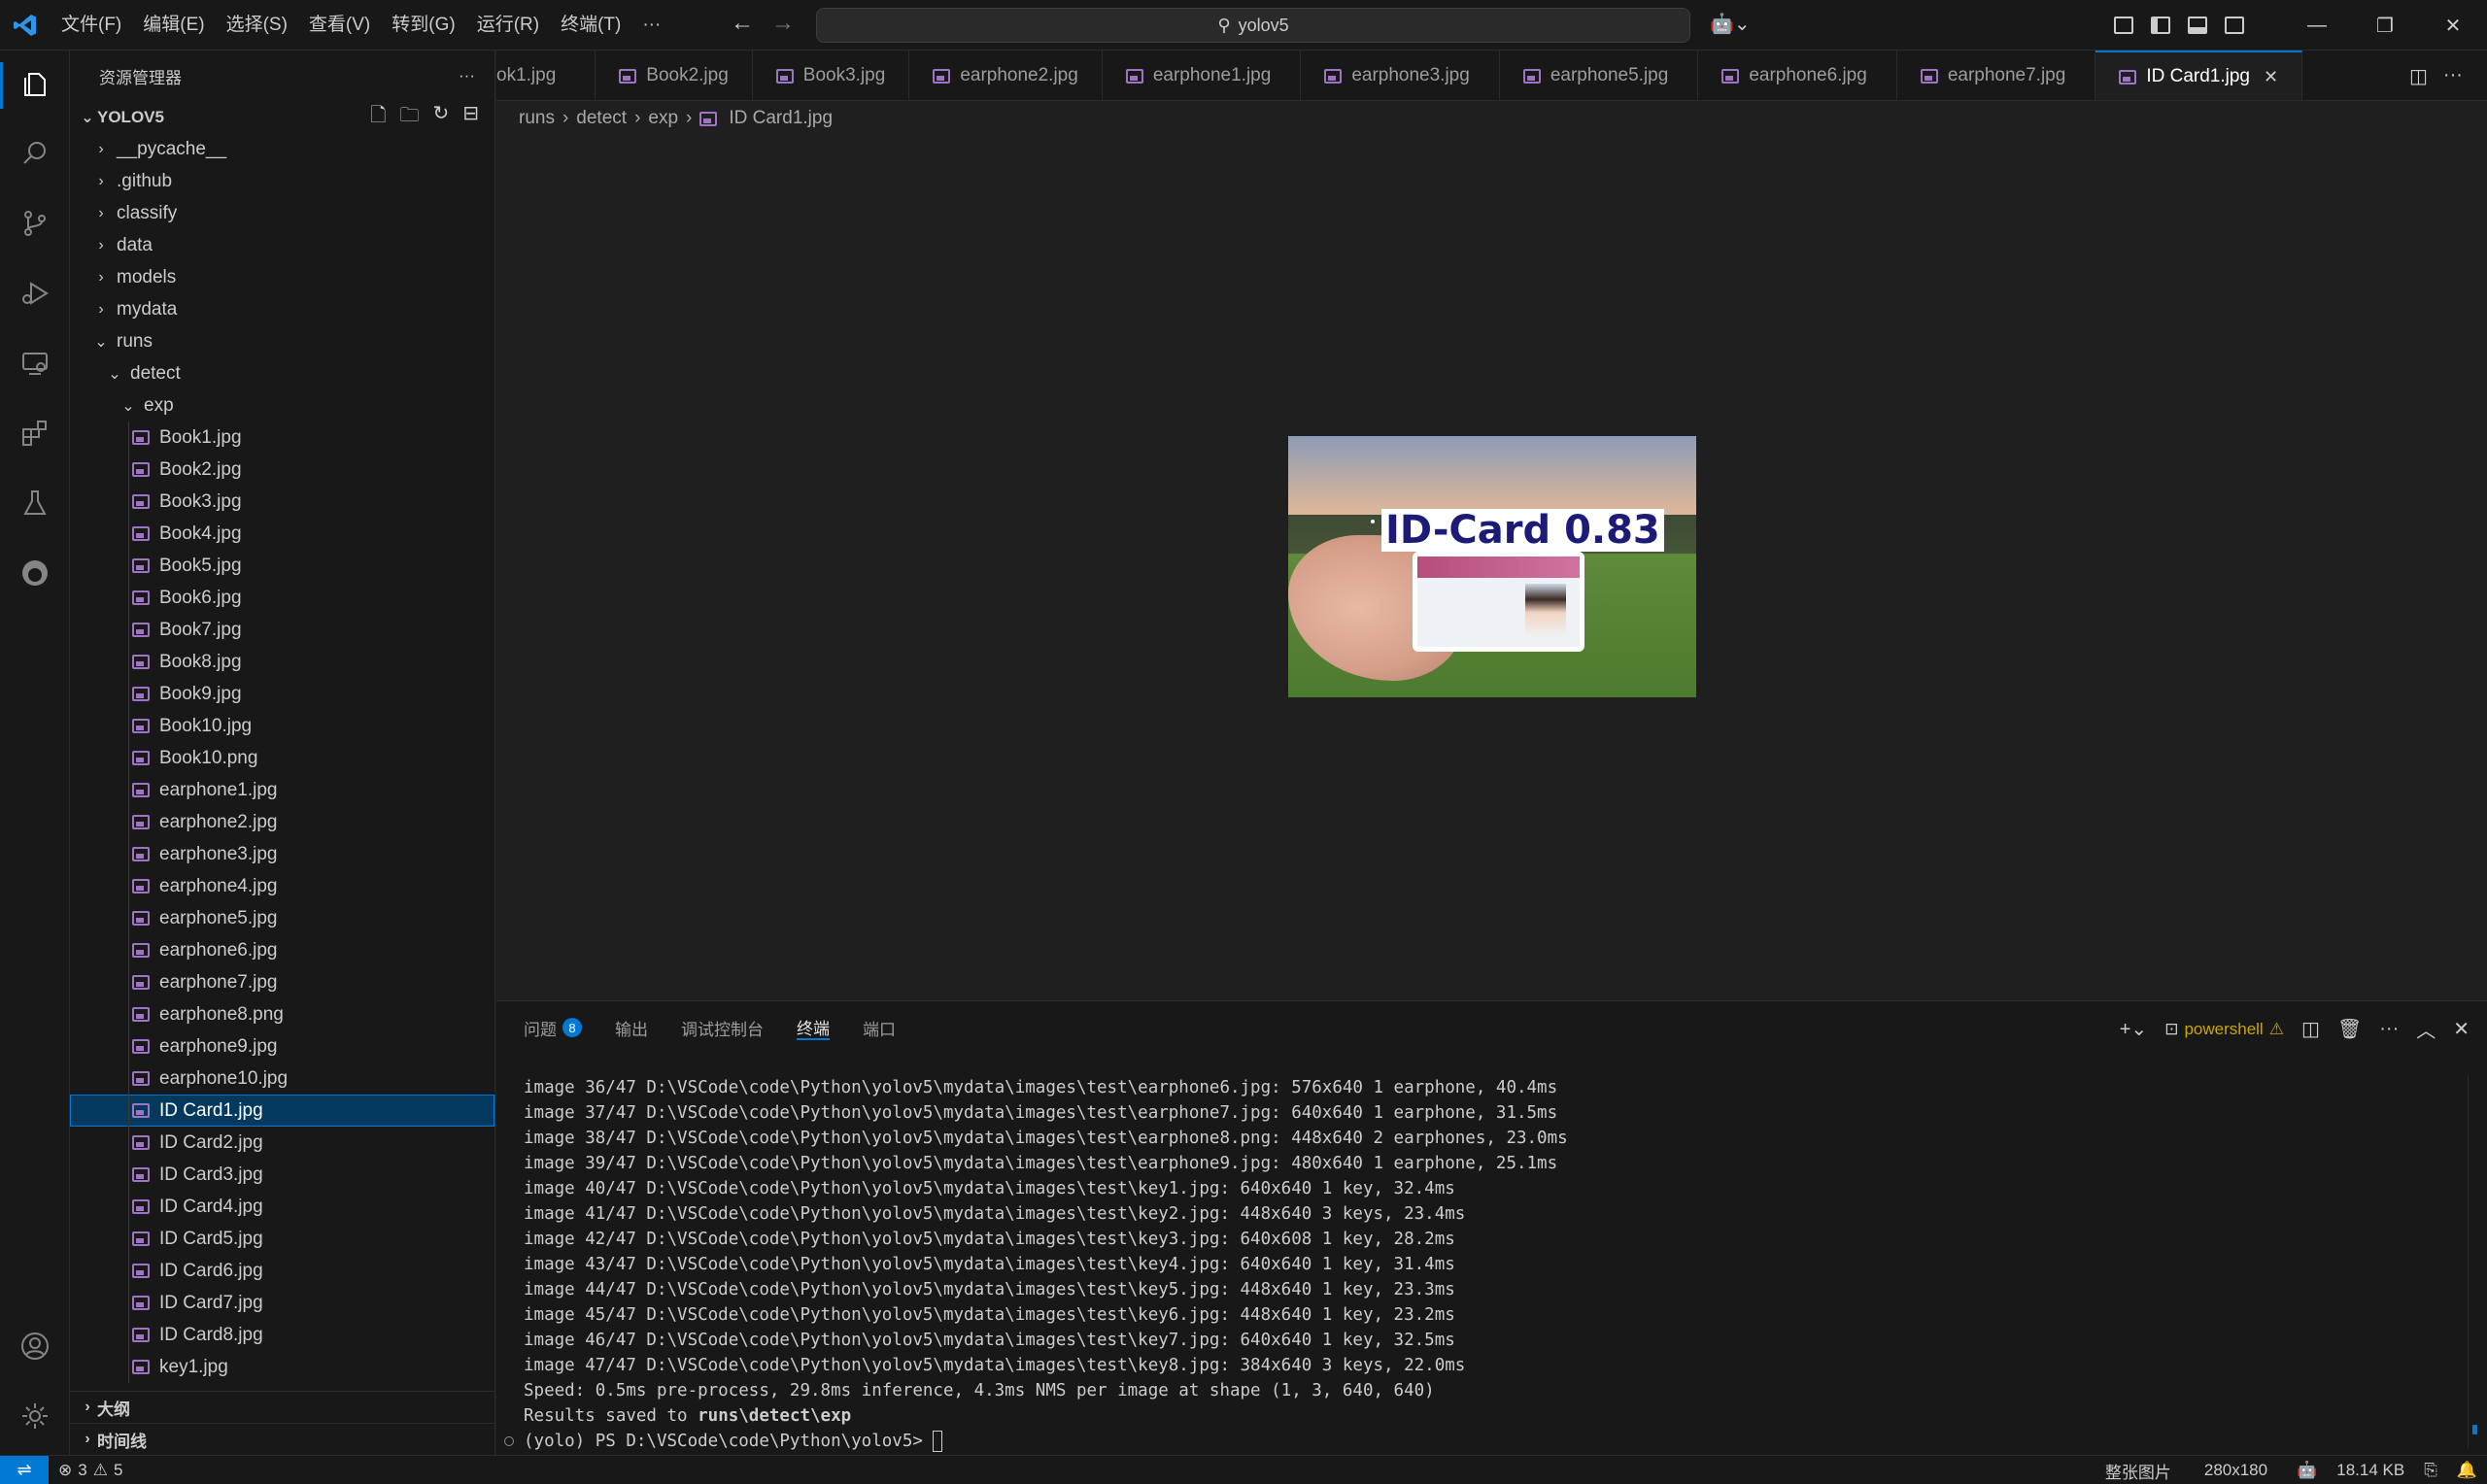 The image size is (2487, 1484). Describe the element at coordinates (2307, 1471) in the screenshot. I see `copilot-status-icon: 🤖` at that location.